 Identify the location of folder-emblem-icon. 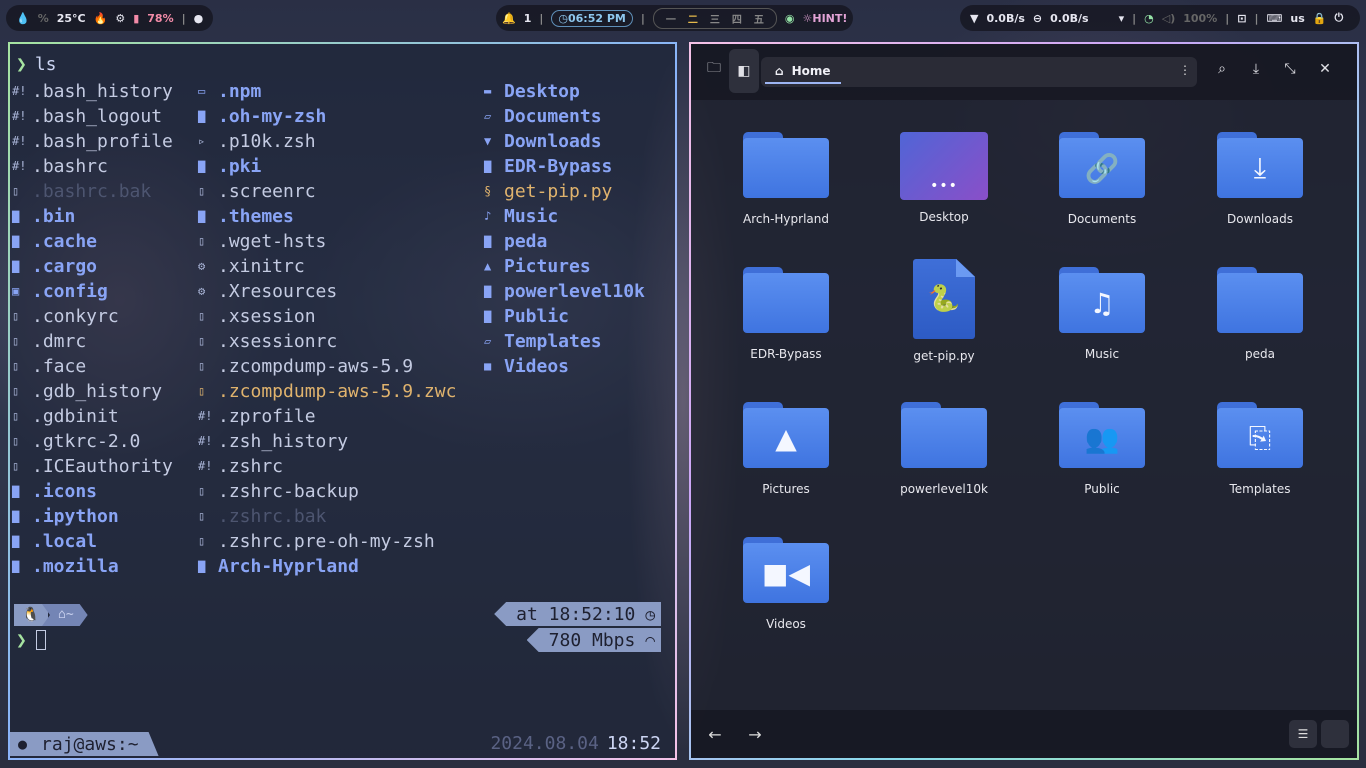
(944, 438).